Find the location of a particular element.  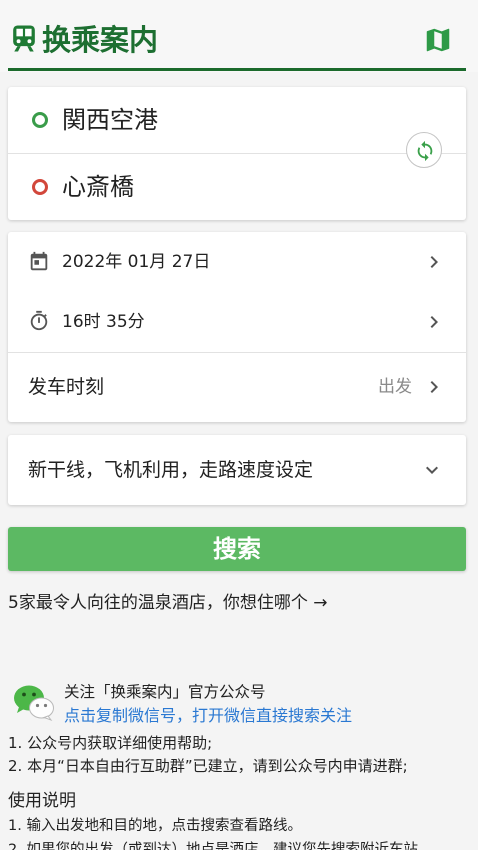

app-header: 换乘案内 is located at coordinates (239, 36).